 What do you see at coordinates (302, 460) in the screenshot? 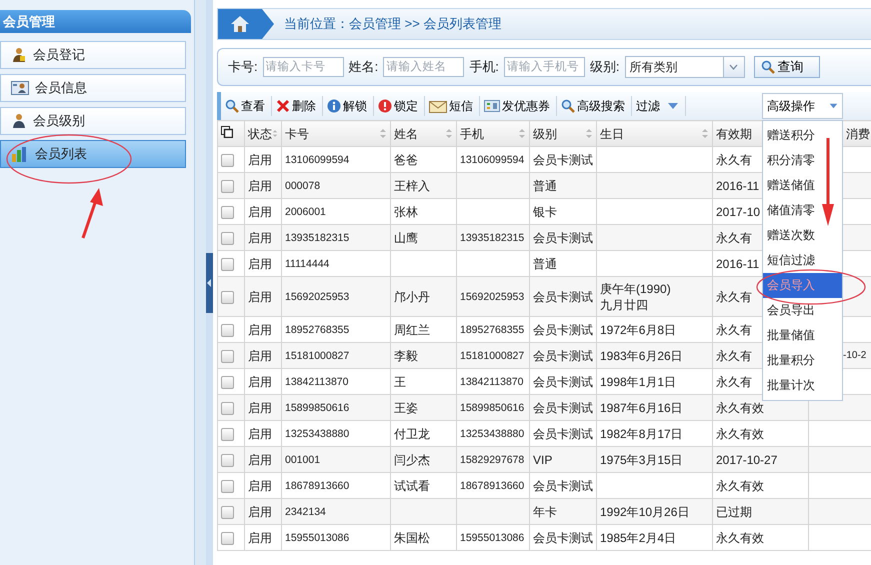
I see `table-cell-text: 001001` at bounding box center [302, 460].